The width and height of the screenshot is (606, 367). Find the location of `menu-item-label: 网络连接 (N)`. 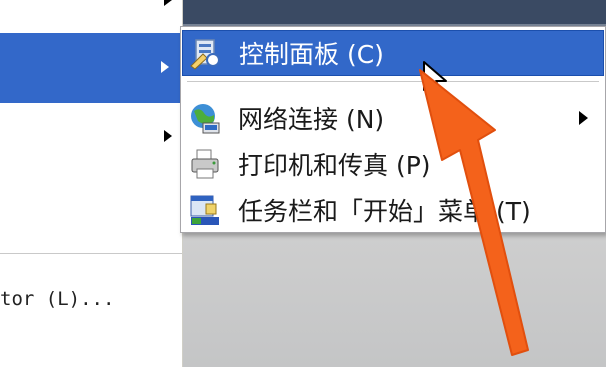

menu-item-label: 网络连接 (N) is located at coordinates (311, 119).